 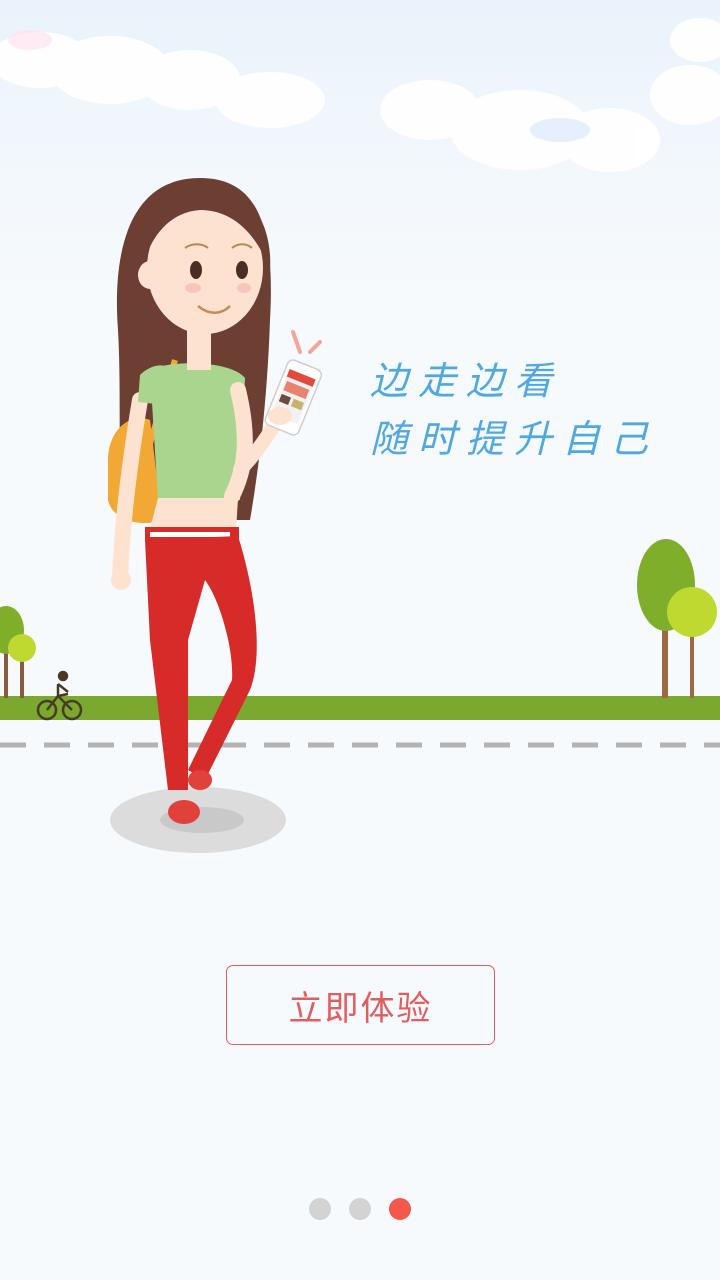 What do you see at coordinates (360, 95) in the screenshot?
I see `clouds` at bounding box center [360, 95].